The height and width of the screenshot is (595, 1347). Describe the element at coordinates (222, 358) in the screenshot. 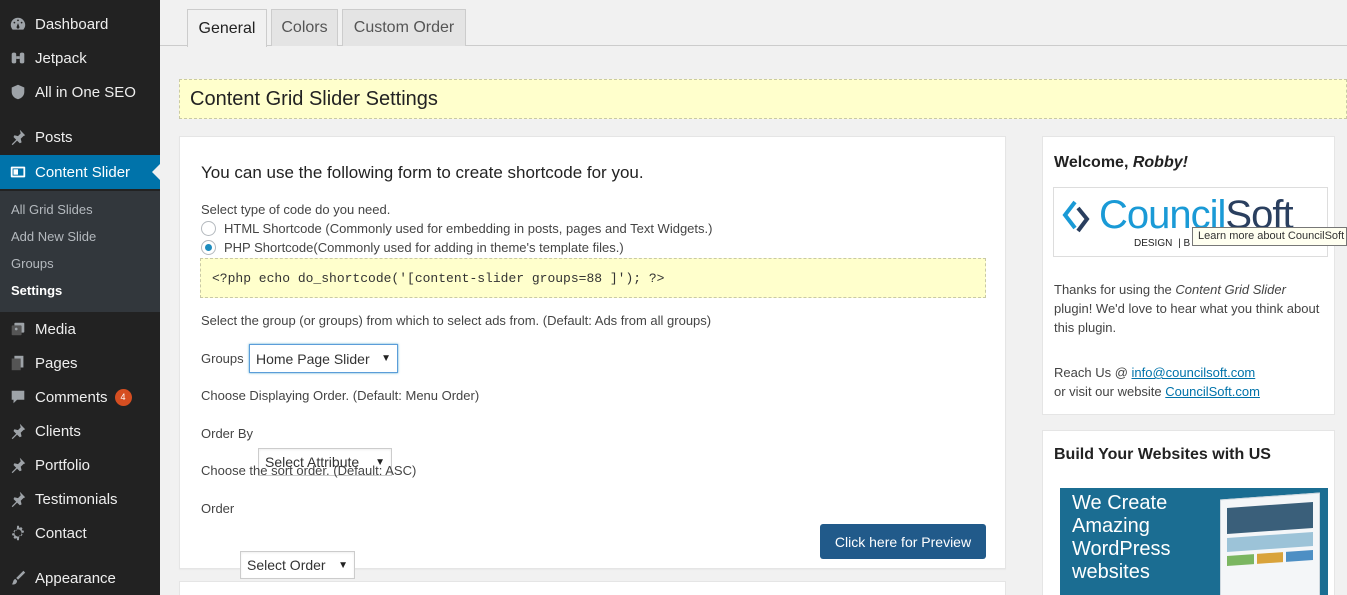

I see `groups-label: Groups` at that location.